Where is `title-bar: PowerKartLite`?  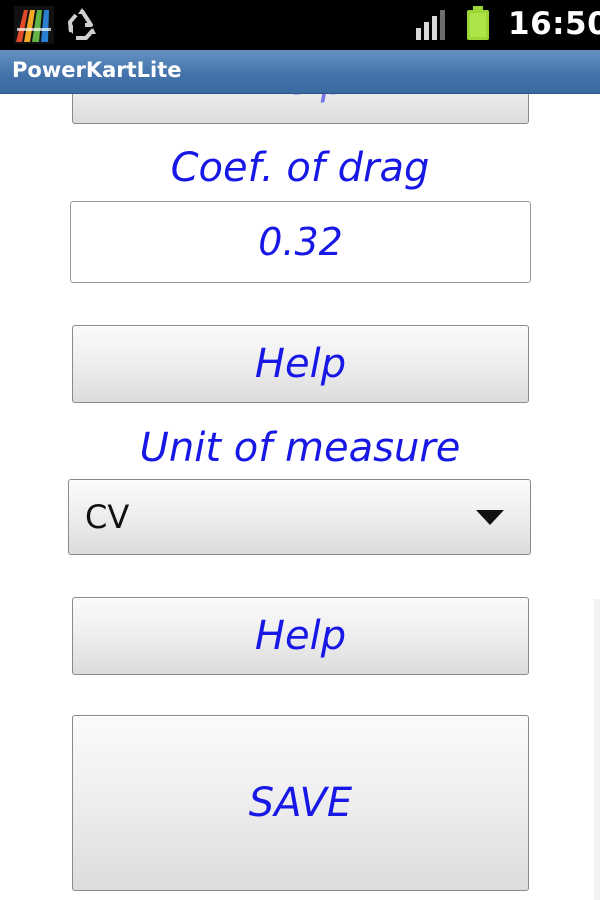
title-bar: PowerKartLite is located at coordinates (300, 72).